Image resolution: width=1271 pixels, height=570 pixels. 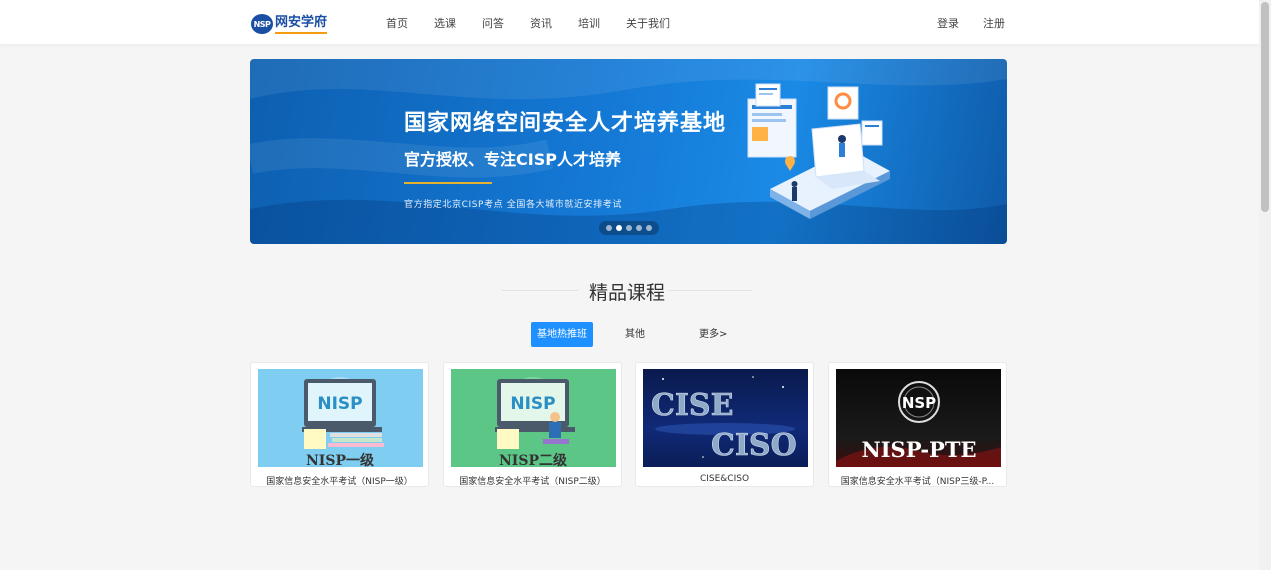 I want to click on banner-note: 官方指定北京CISP考点 全国各大城市就近安排考试, so click(x=513, y=205).